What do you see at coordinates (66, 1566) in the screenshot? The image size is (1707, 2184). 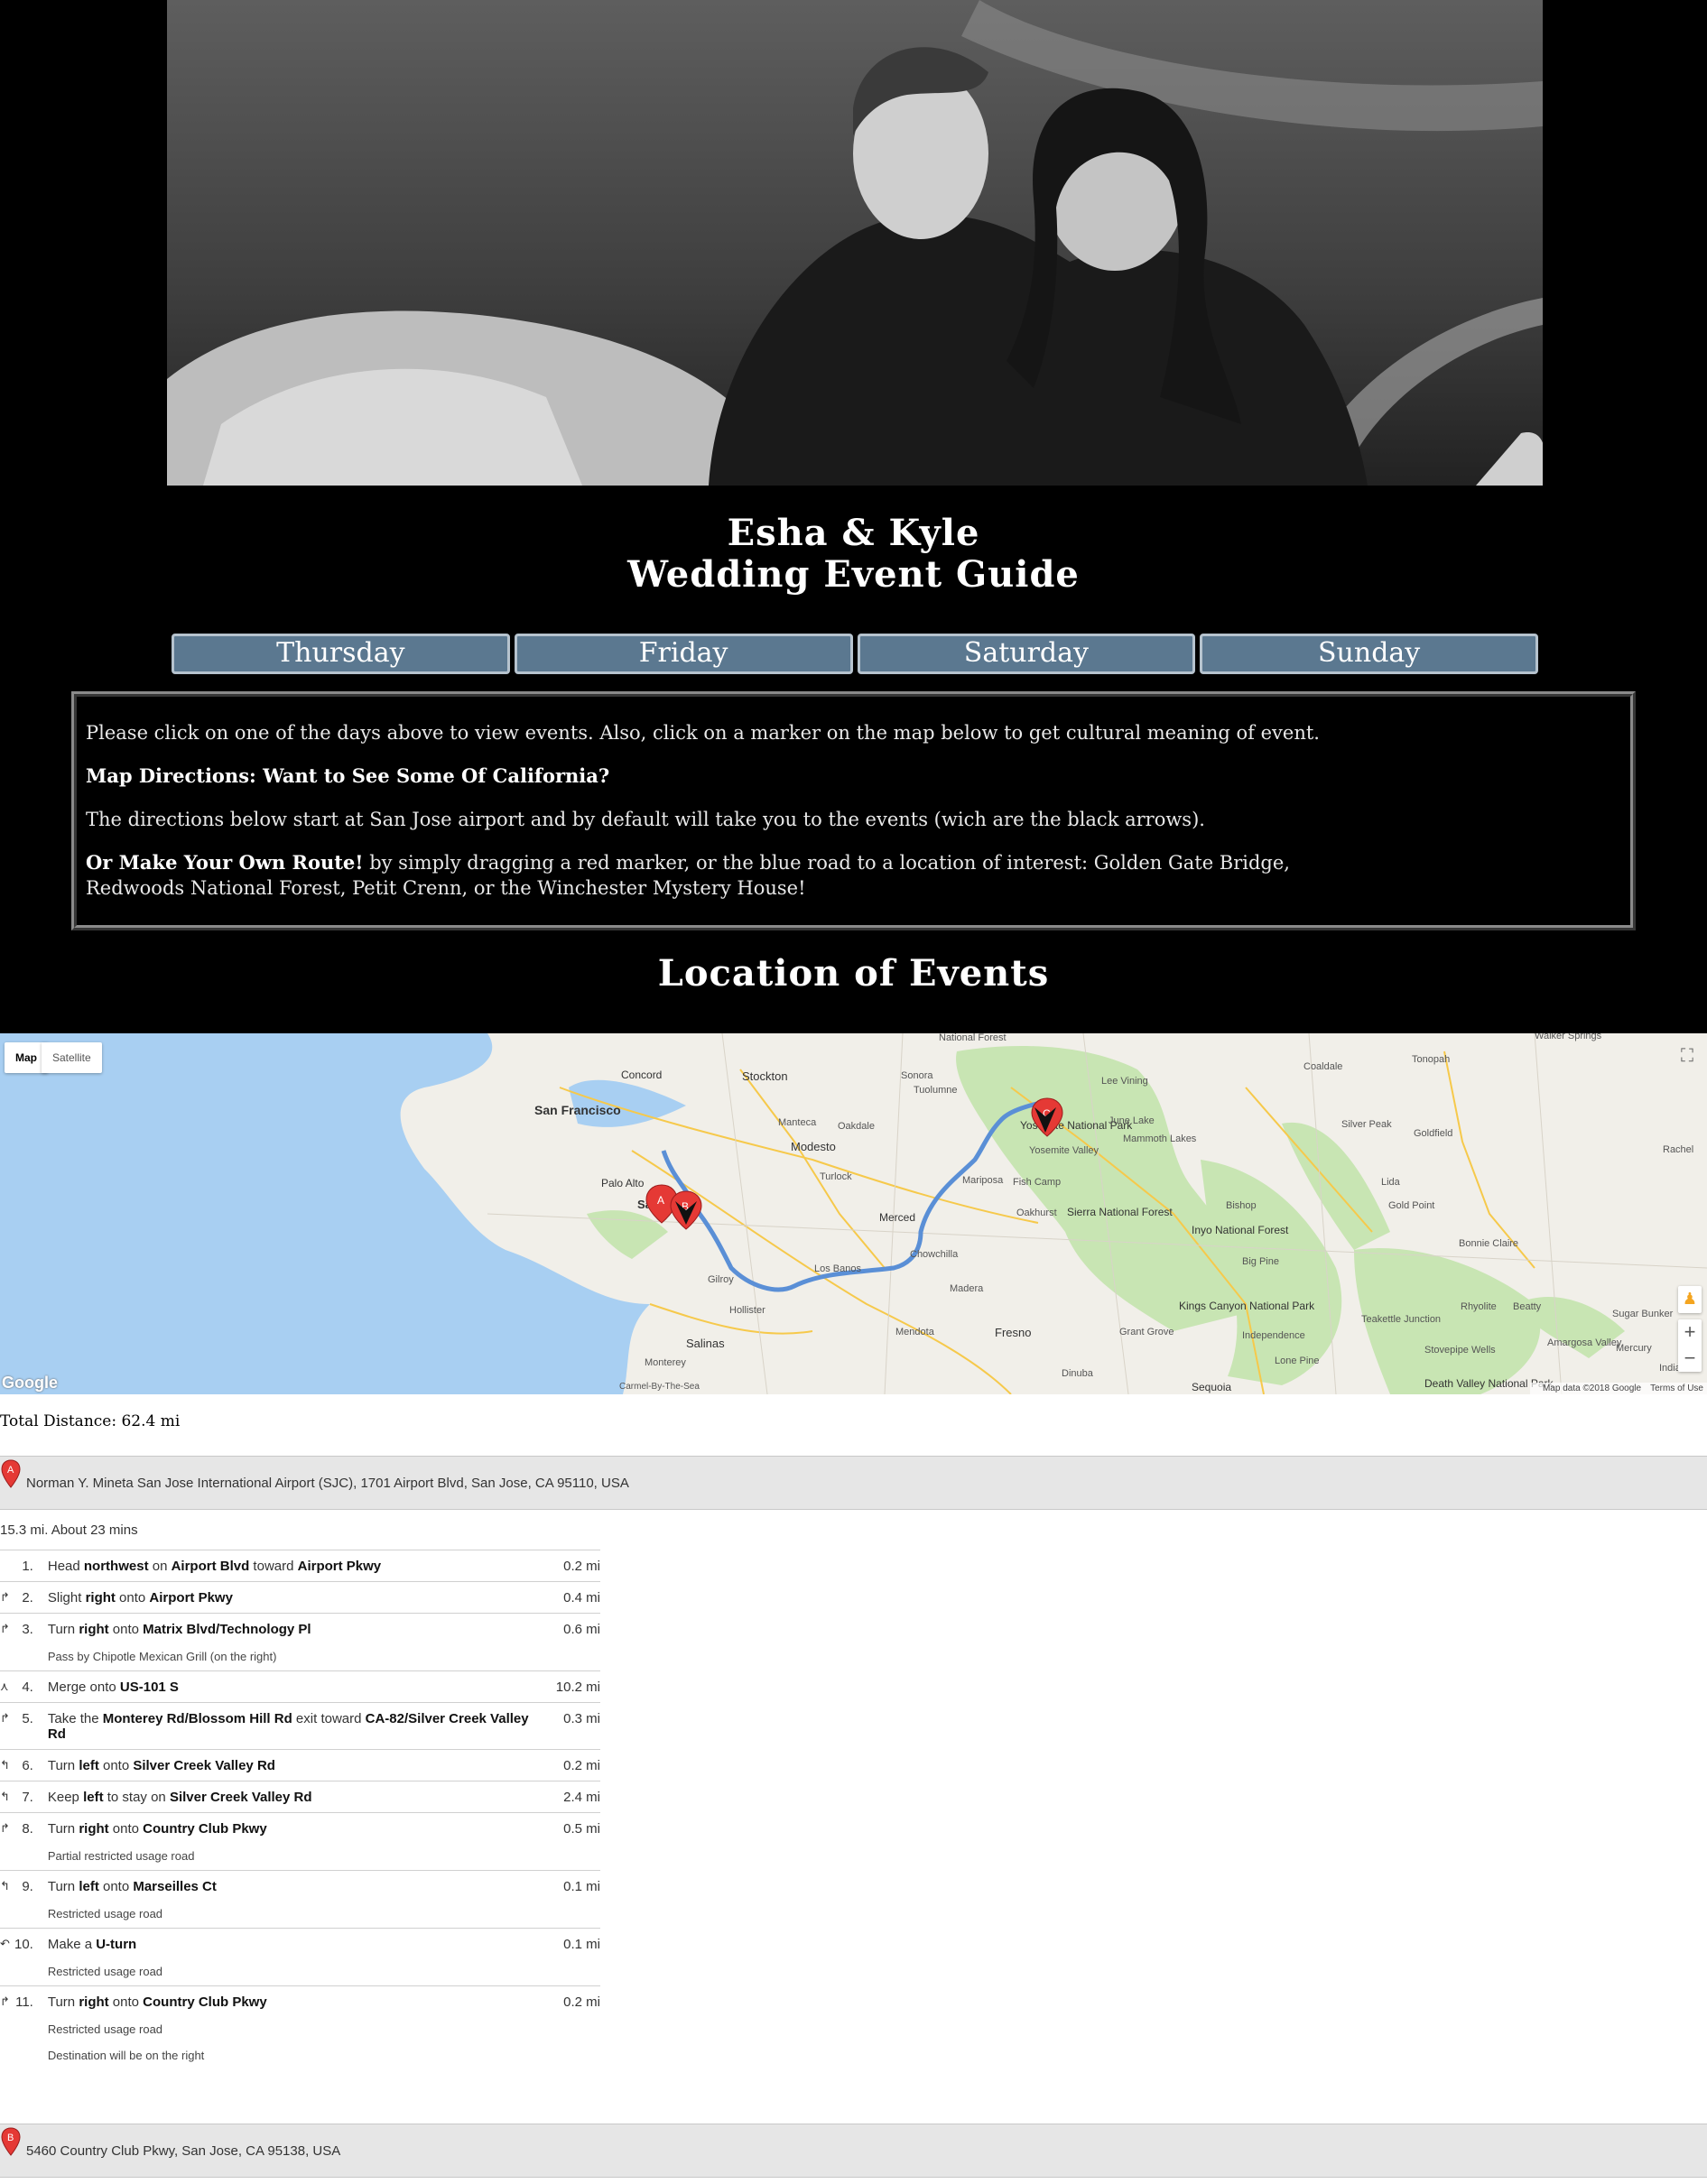 I see `step-text: Head` at bounding box center [66, 1566].